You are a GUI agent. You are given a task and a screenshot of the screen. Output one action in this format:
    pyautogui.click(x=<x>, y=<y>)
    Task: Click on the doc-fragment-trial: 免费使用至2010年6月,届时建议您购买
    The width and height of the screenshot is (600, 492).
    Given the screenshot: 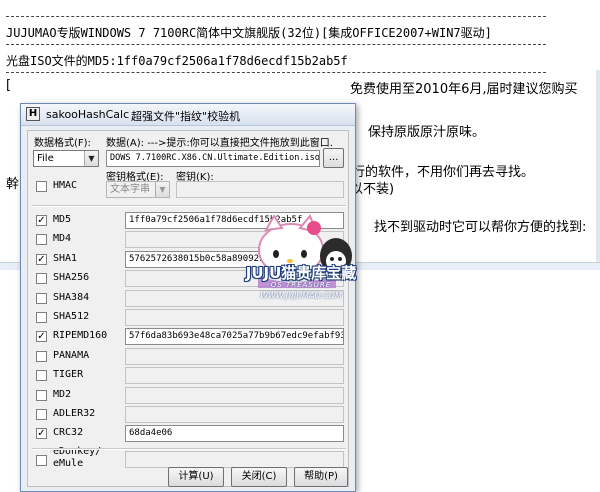 What is the action you would take?
    pyautogui.click(x=464, y=89)
    